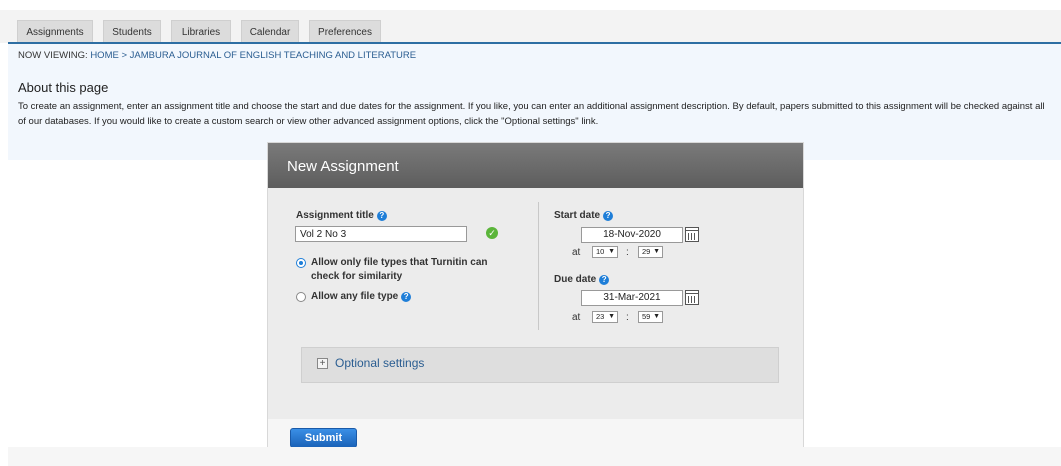  I want to click on due-minute-select: 59 ▼, so click(650, 317).